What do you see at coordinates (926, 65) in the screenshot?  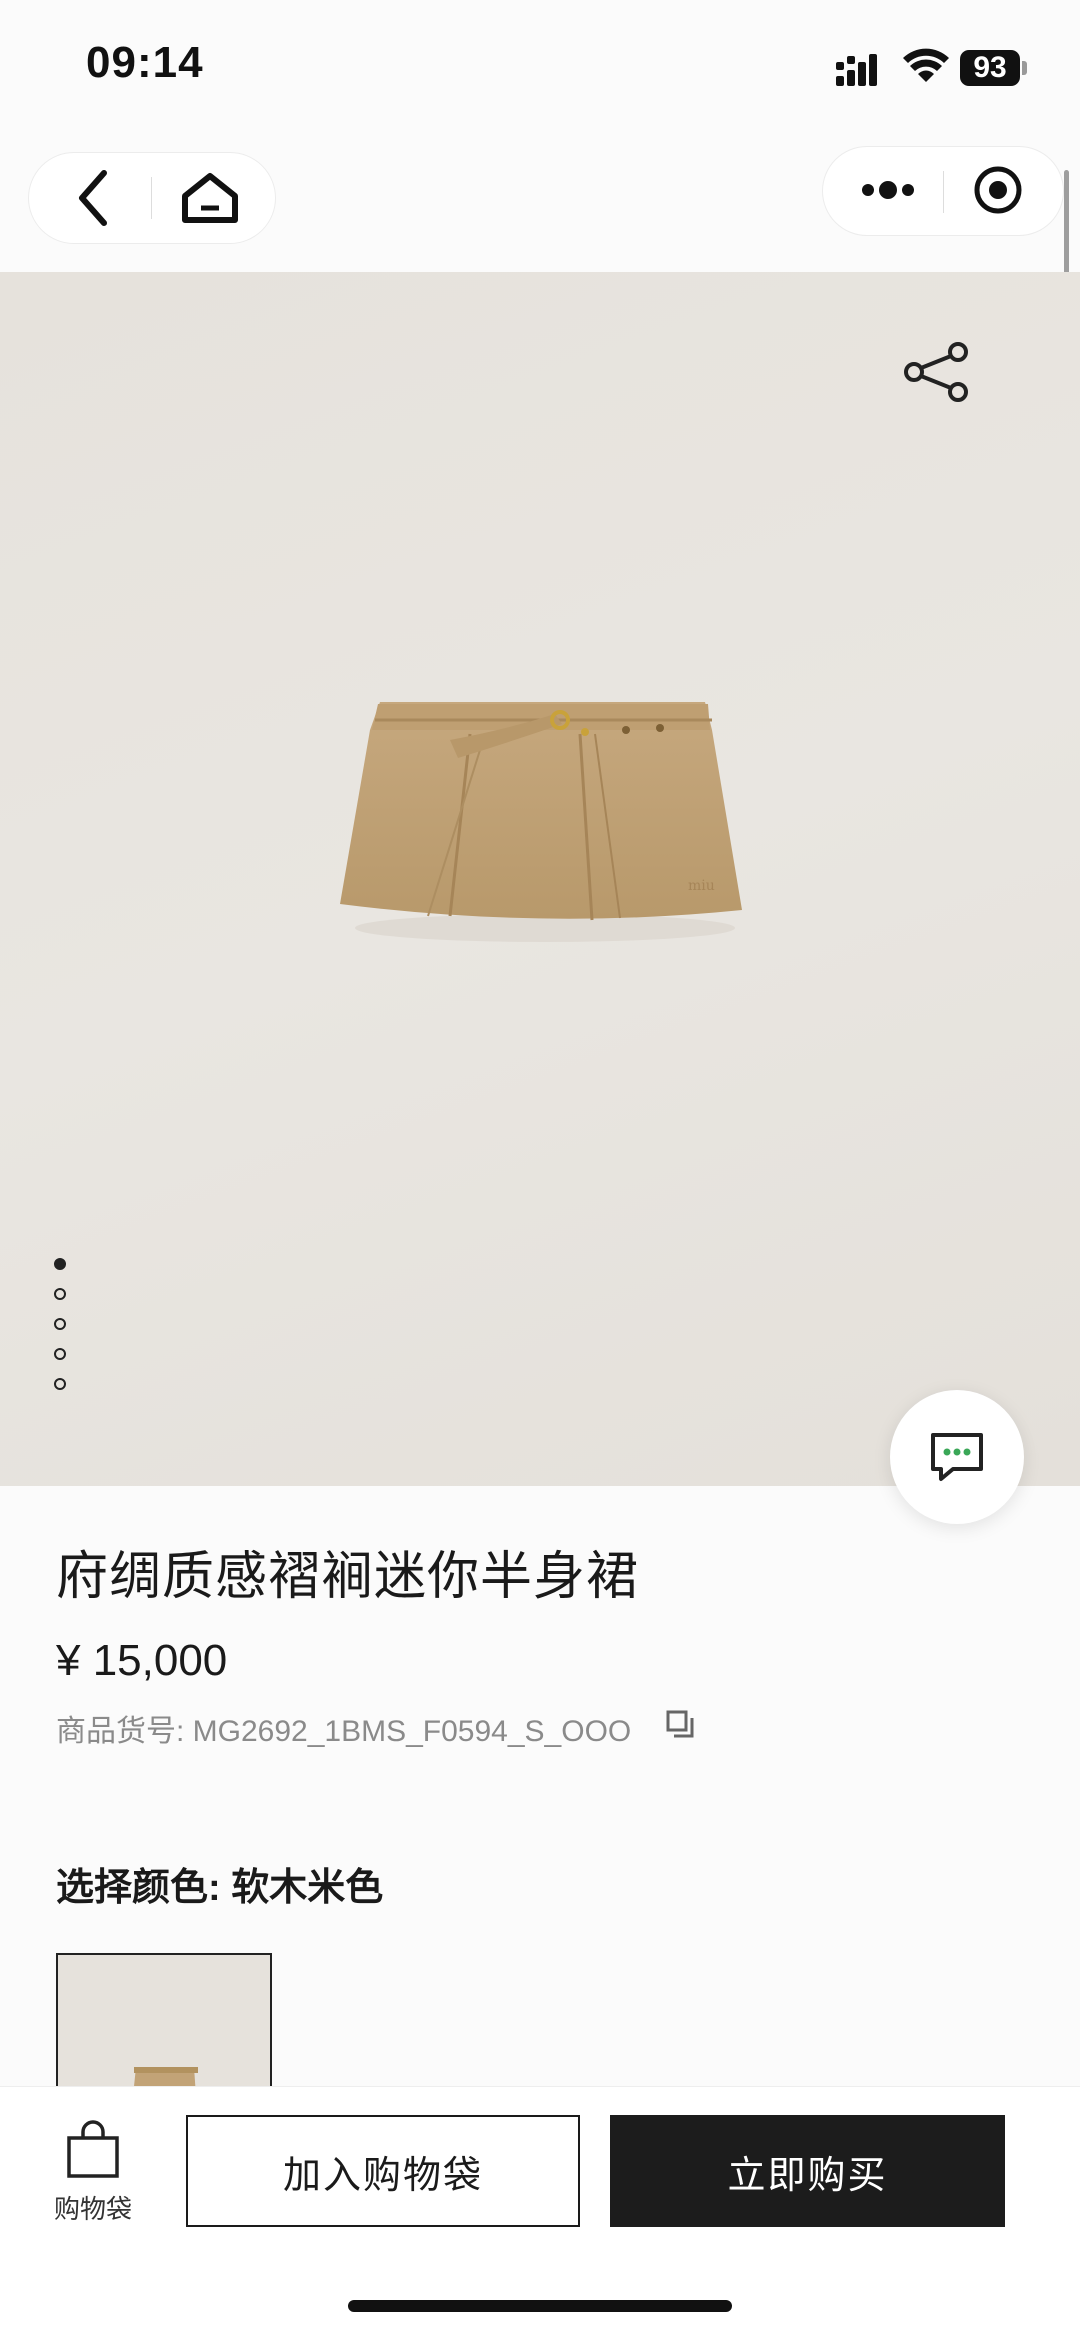 I see `wifi-icon` at bounding box center [926, 65].